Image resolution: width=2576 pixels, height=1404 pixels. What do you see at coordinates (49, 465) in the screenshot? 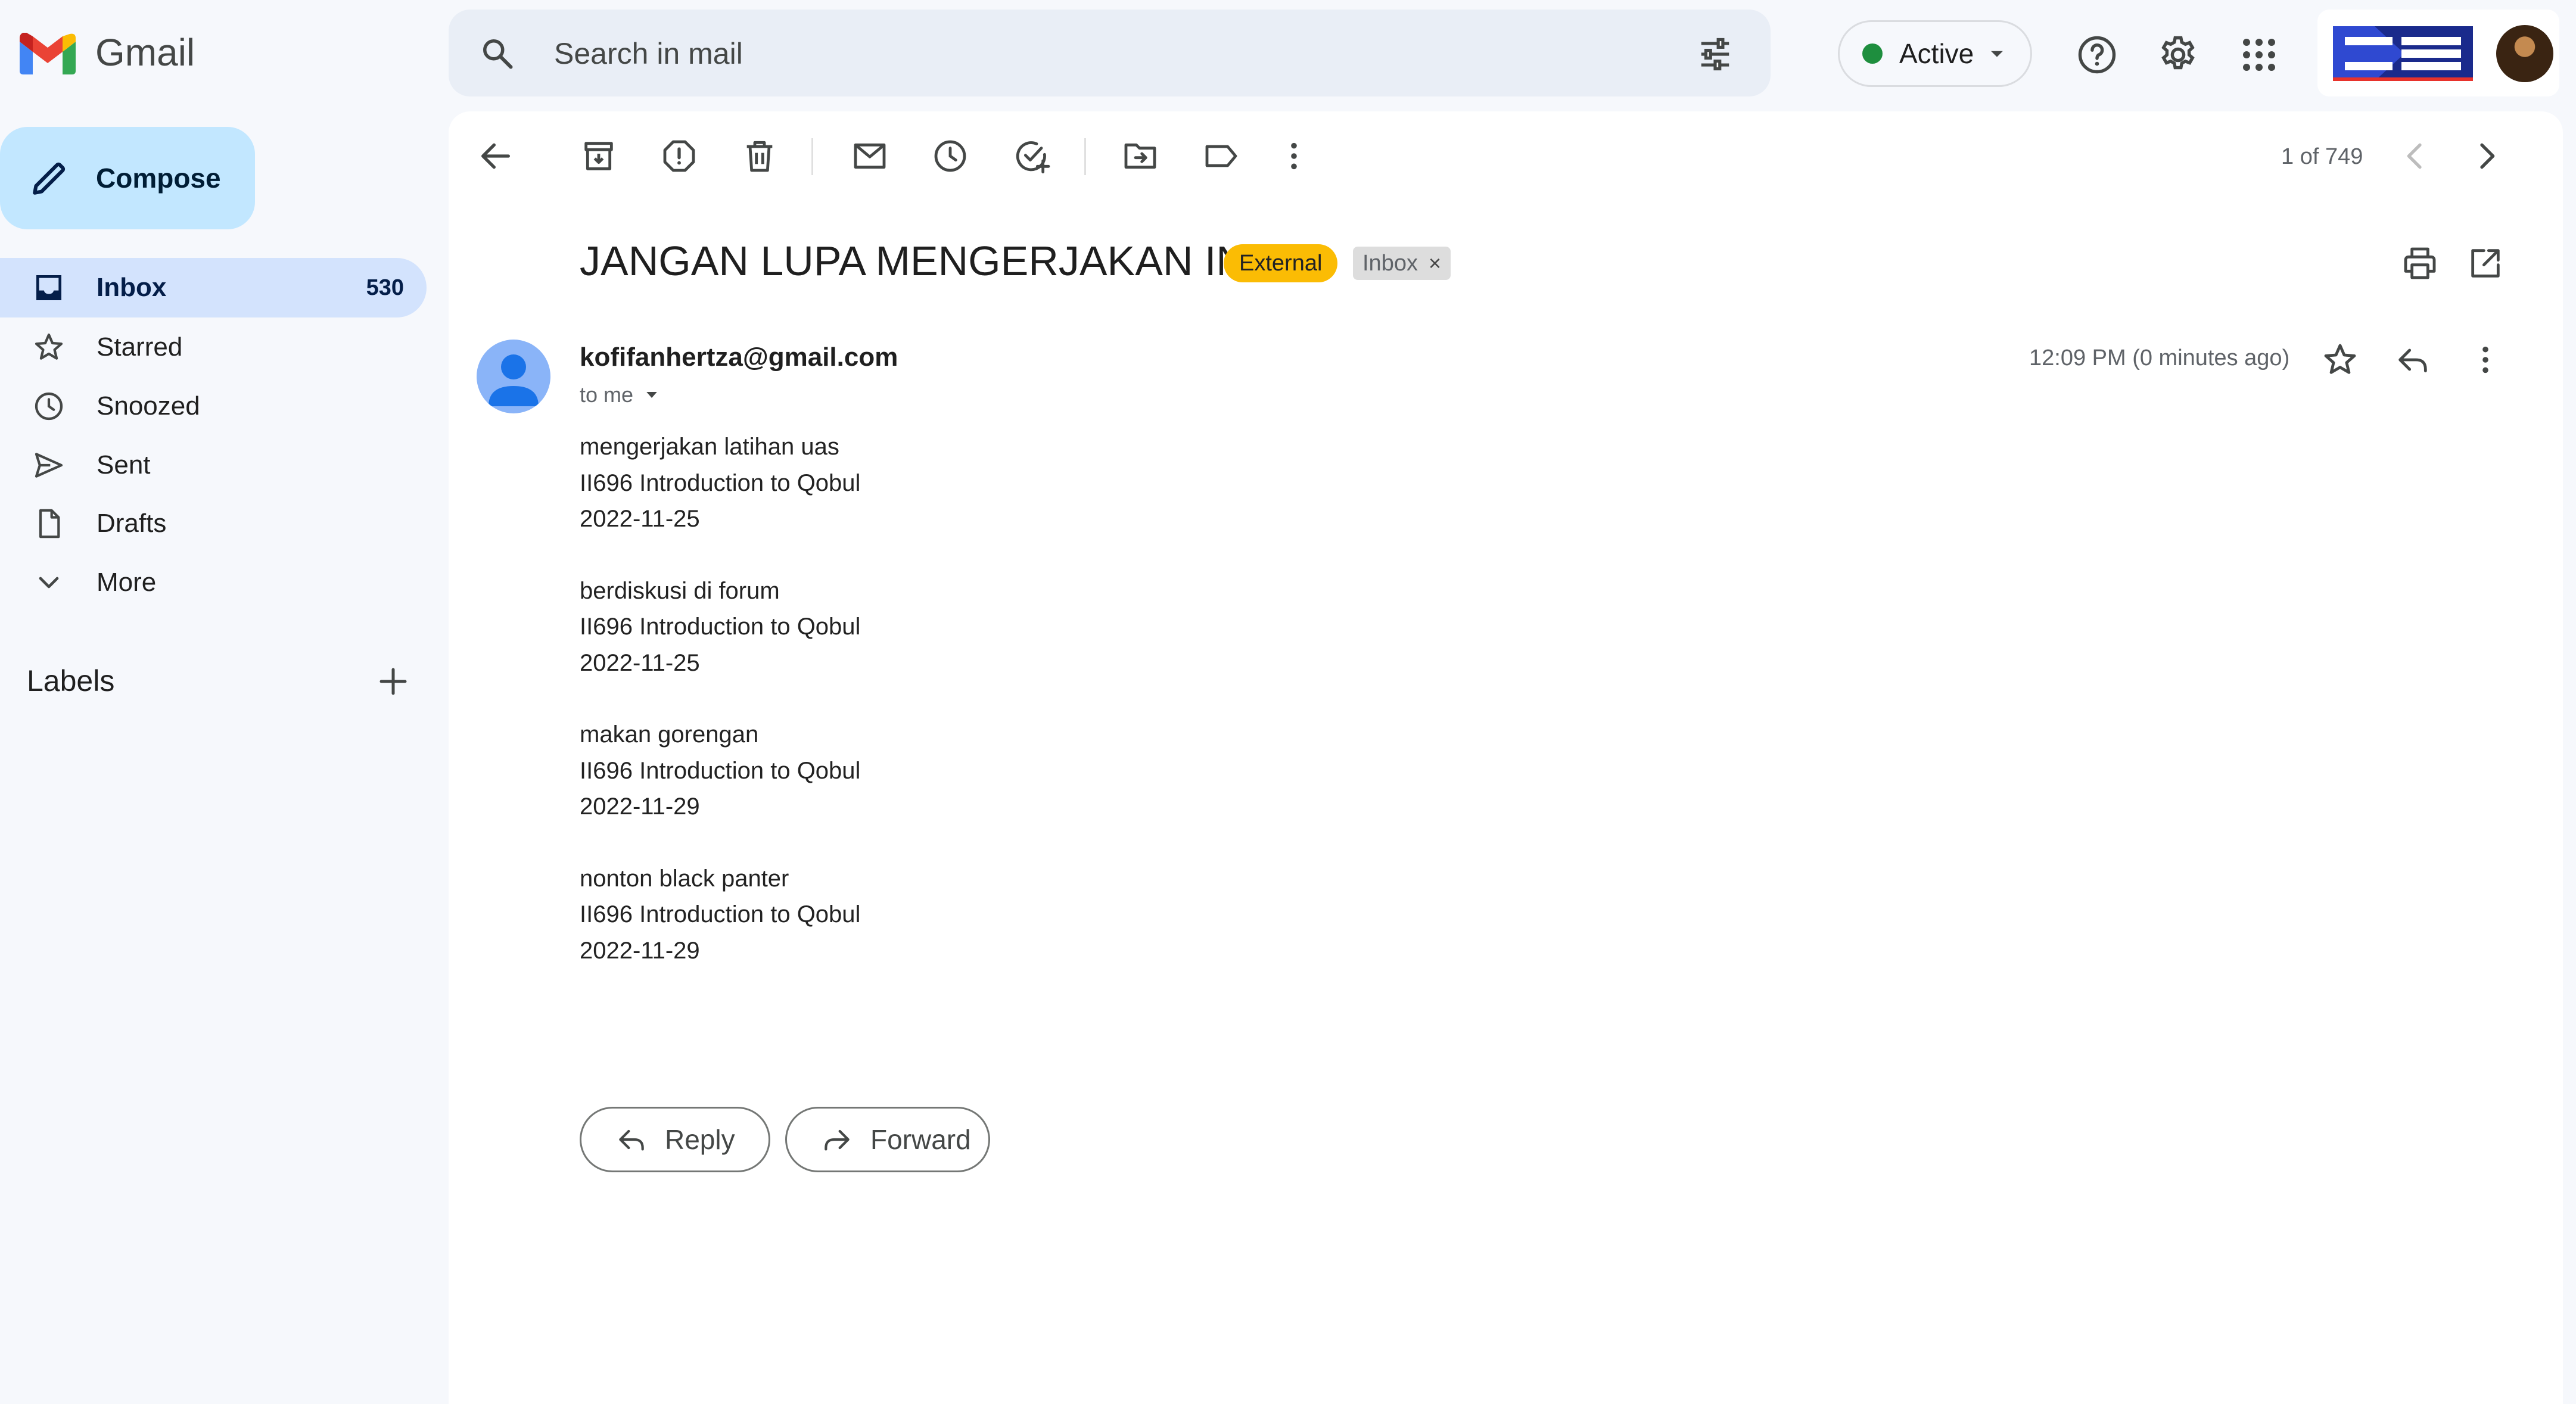
I see `send-icon` at bounding box center [49, 465].